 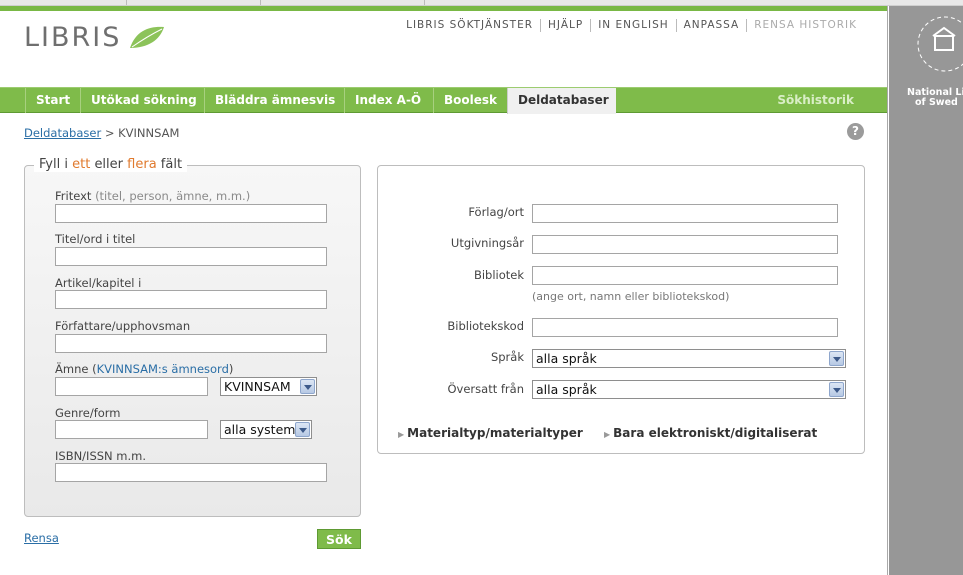 What do you see at coordinates (940, 44) in the screenshot?
I see `kungliga-biblioteket-seal-icon` at bounding box center [940, 44].